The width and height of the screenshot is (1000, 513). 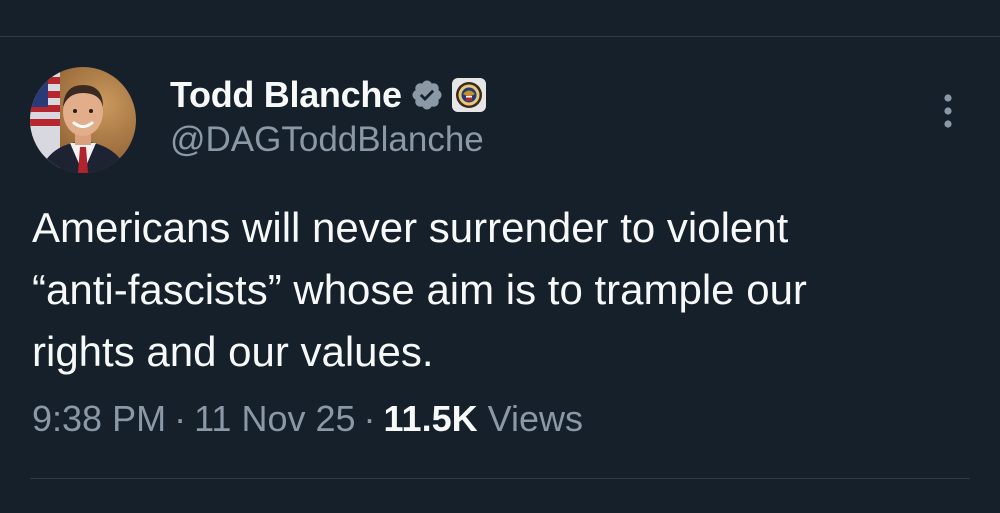 I want to click on more-vertical-icon, so click(x=948, y=111).